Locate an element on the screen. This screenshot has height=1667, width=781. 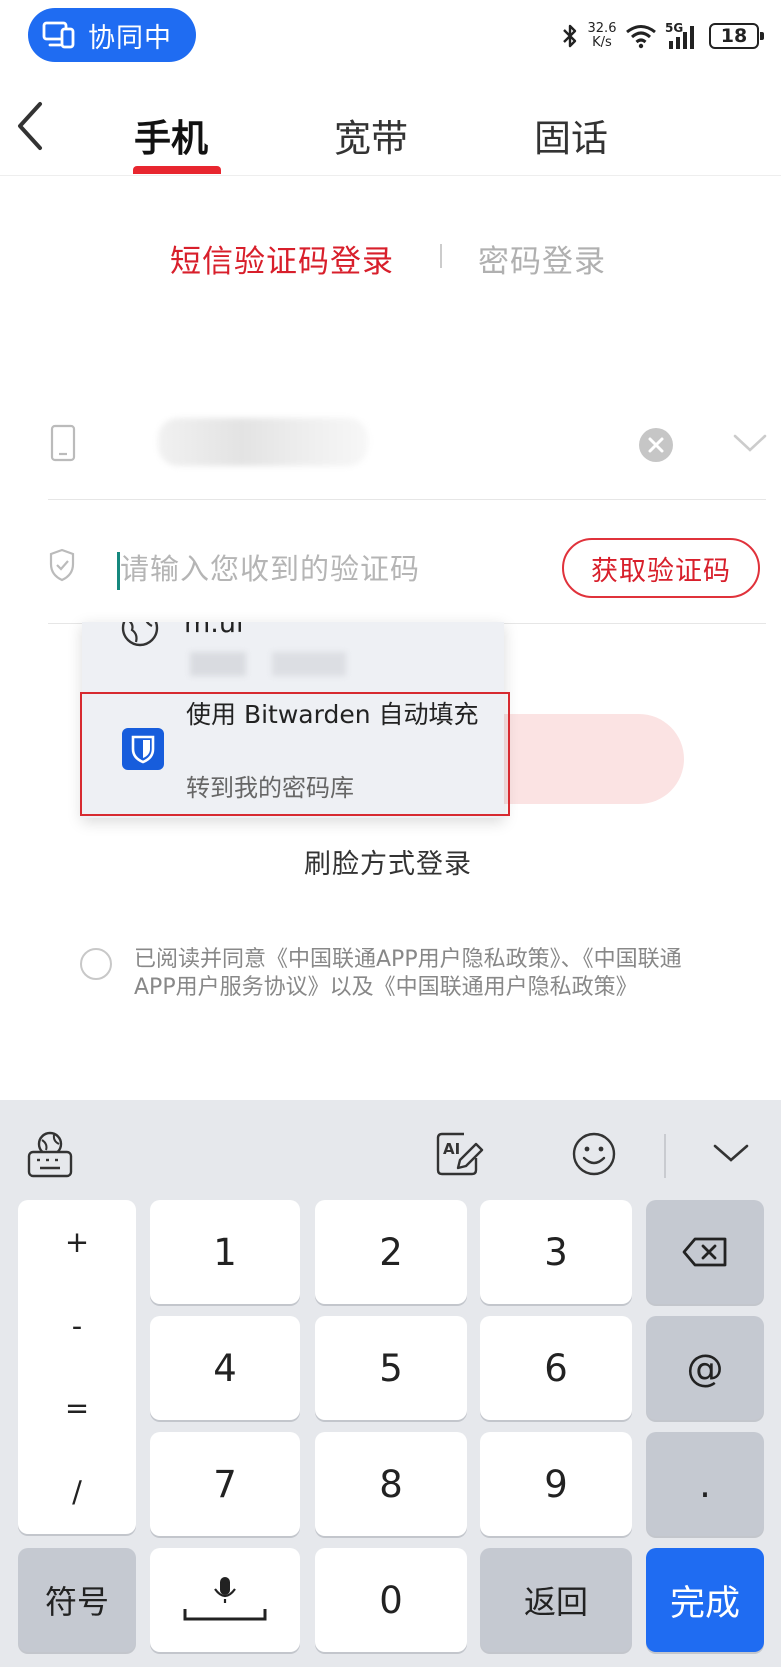
suggestion-site: m.ul is located at coordinates (214, 630).